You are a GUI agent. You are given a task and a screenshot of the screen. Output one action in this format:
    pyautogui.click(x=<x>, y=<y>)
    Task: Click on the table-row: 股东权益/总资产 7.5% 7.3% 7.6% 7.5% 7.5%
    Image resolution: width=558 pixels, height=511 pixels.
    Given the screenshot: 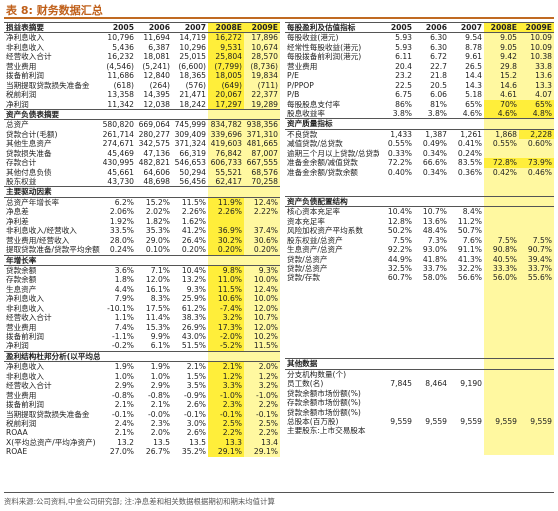 What is the action you would take?
    pyautogui.click(x=419, y=240)
    